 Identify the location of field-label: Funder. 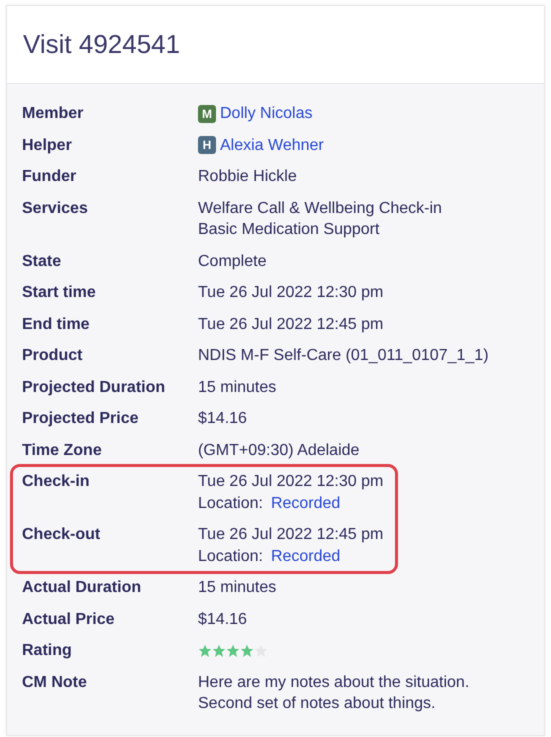
(50, 177).